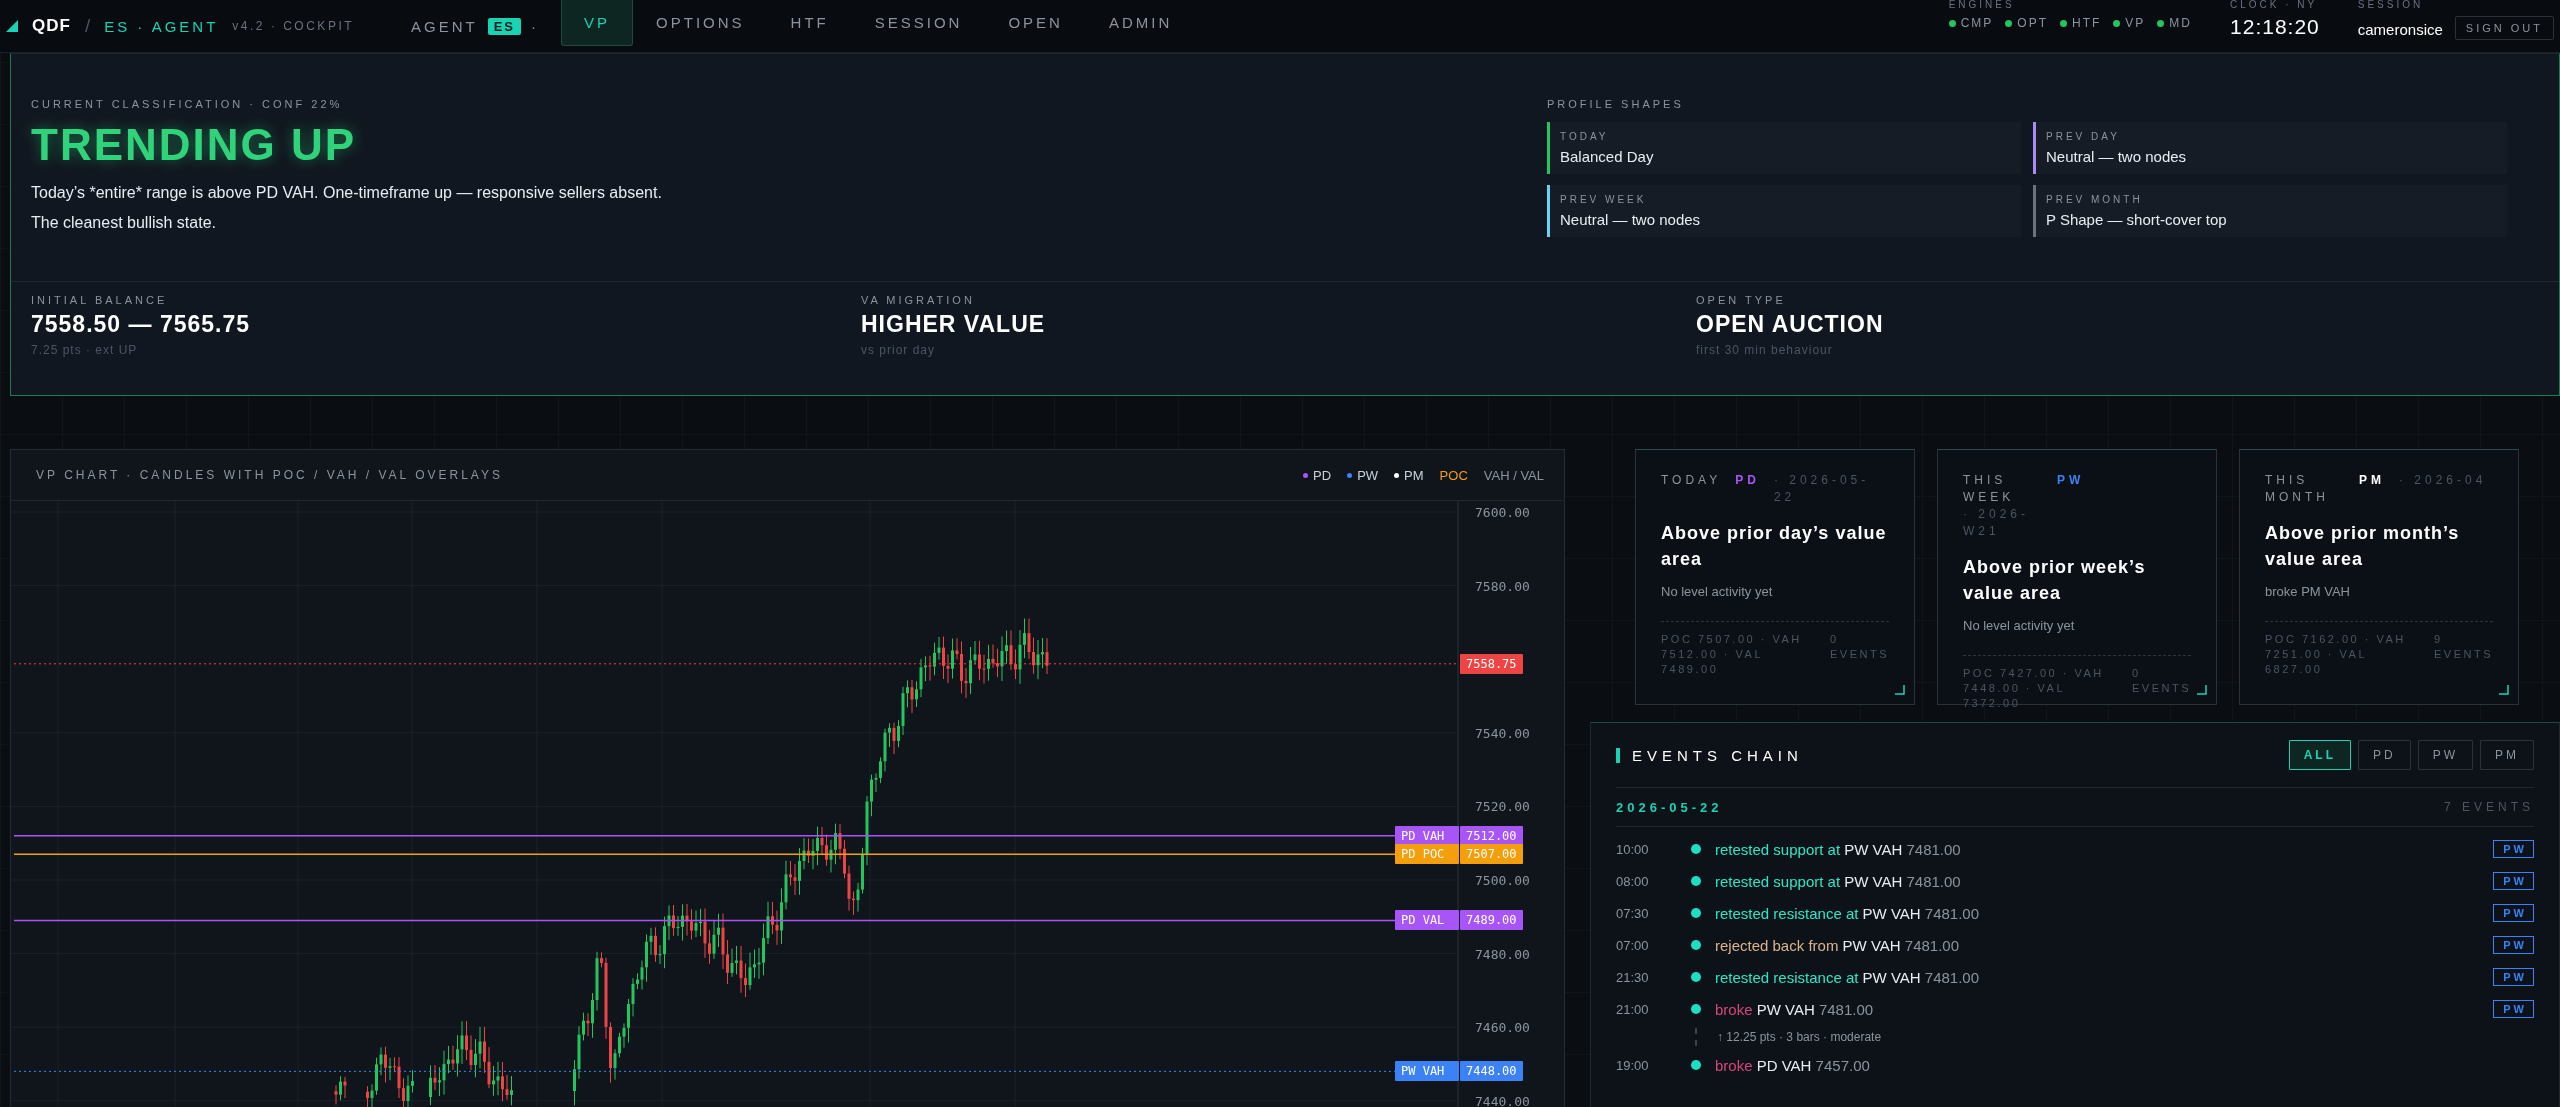 This screenshot has height=1107, width=2560. I want to click on user-name: cameronsice, so click(2400, 30).